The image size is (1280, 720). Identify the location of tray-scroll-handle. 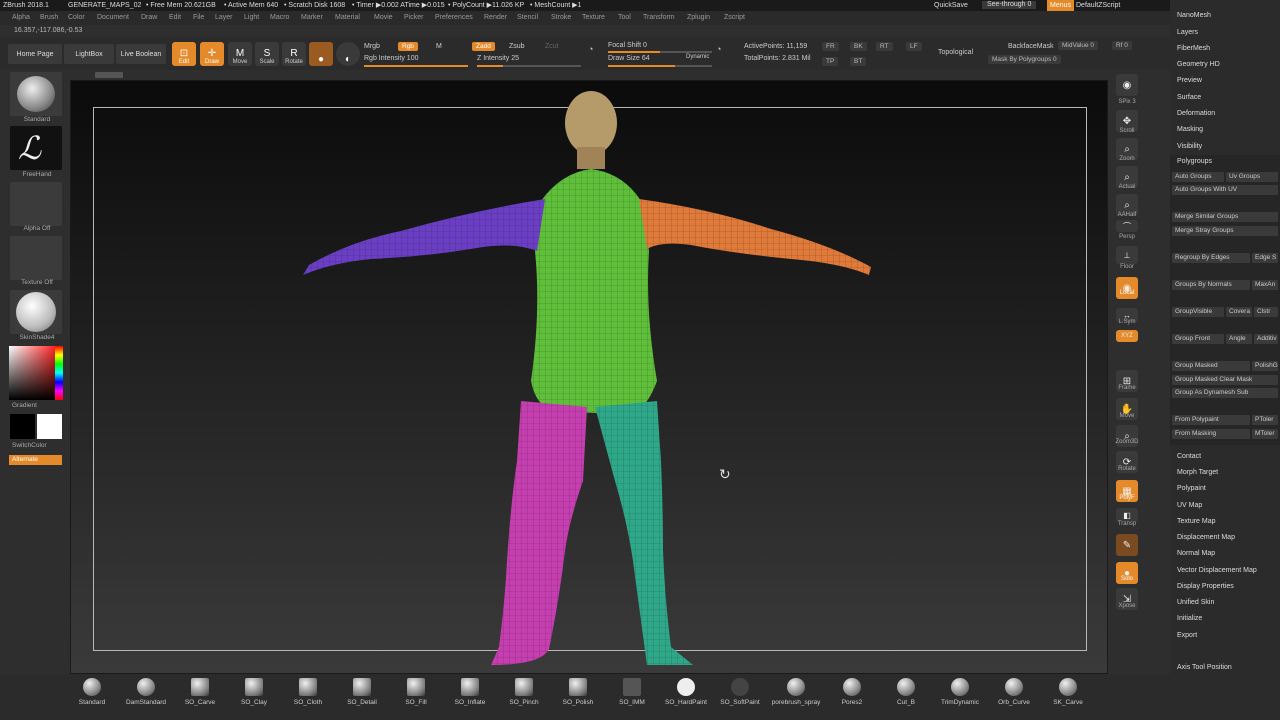
(109, 75).